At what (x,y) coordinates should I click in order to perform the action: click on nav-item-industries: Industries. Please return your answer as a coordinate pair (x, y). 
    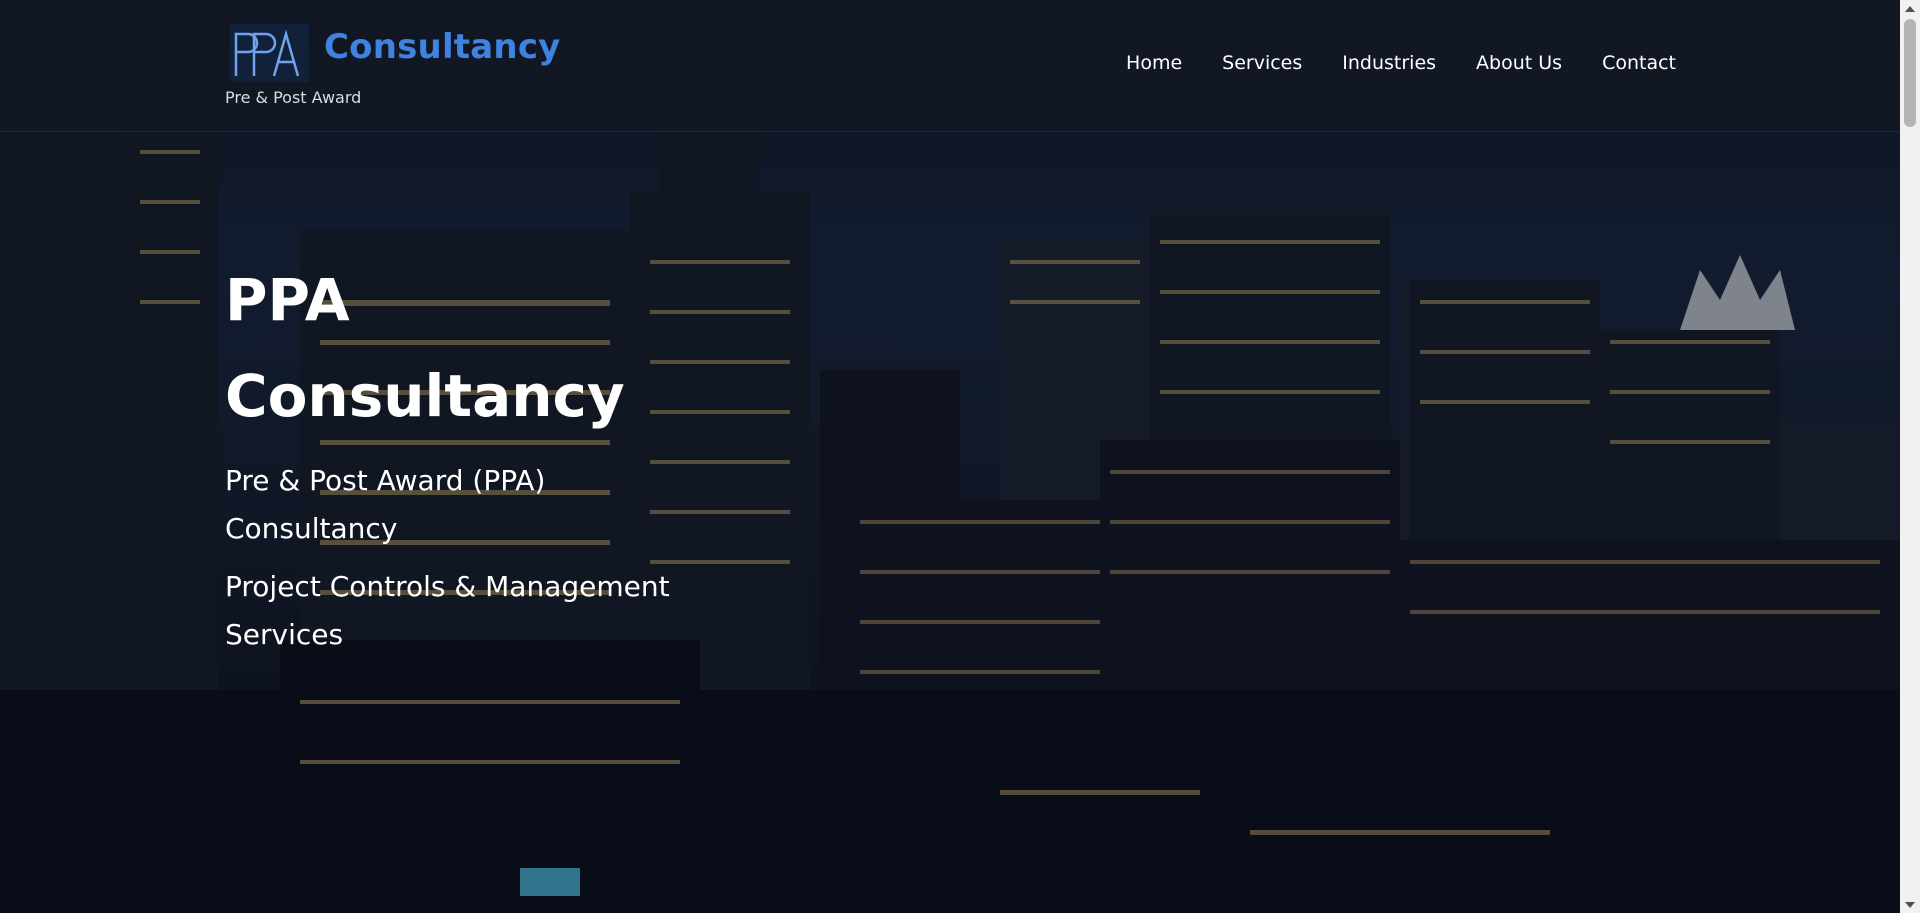
    Looking at the image, I should click on (1389, 63).